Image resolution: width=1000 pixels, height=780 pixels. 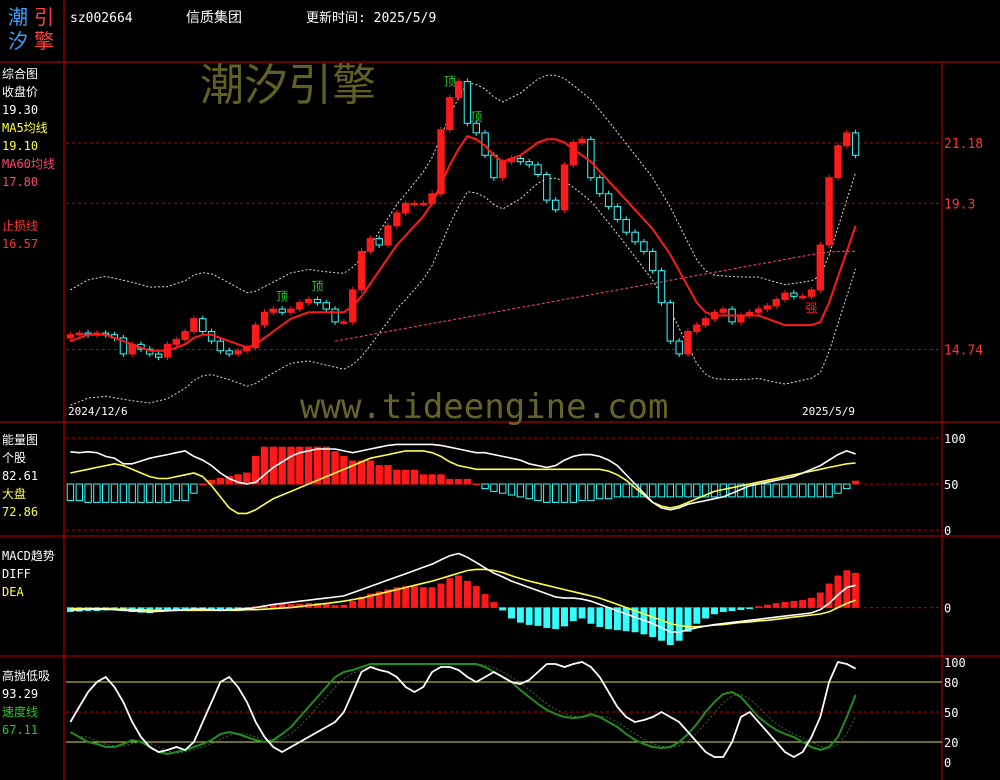 What do you see at coordinates (16, 574) in the screenshot?
I see `diff-label: DIFF` at bounding box center [16, 574].